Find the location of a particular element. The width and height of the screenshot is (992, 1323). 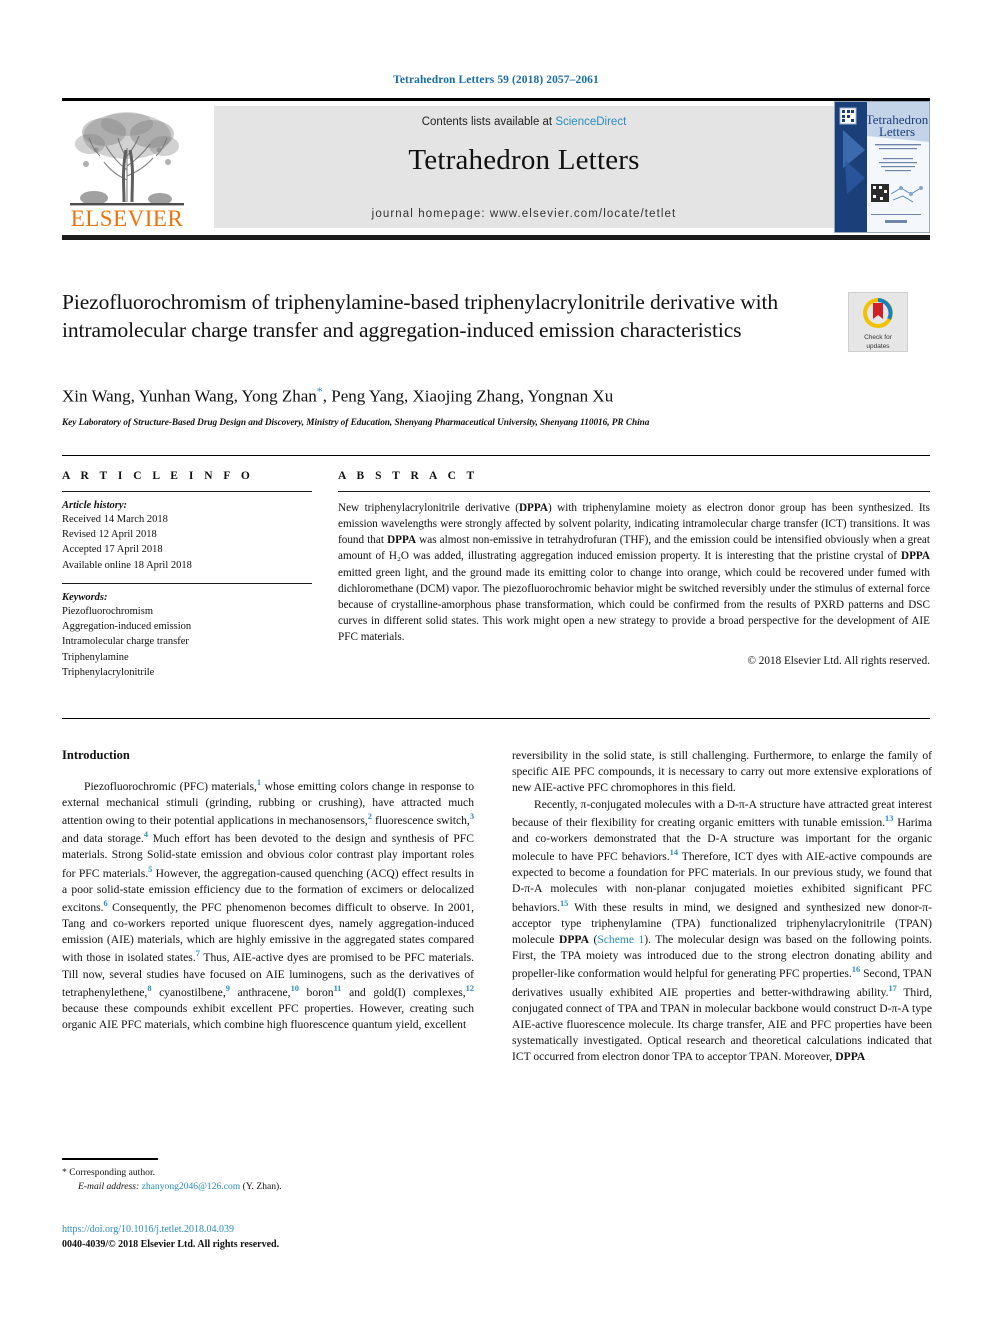

history-available-online: Available online 18 April 2018 is located at coordinates (127, 565).